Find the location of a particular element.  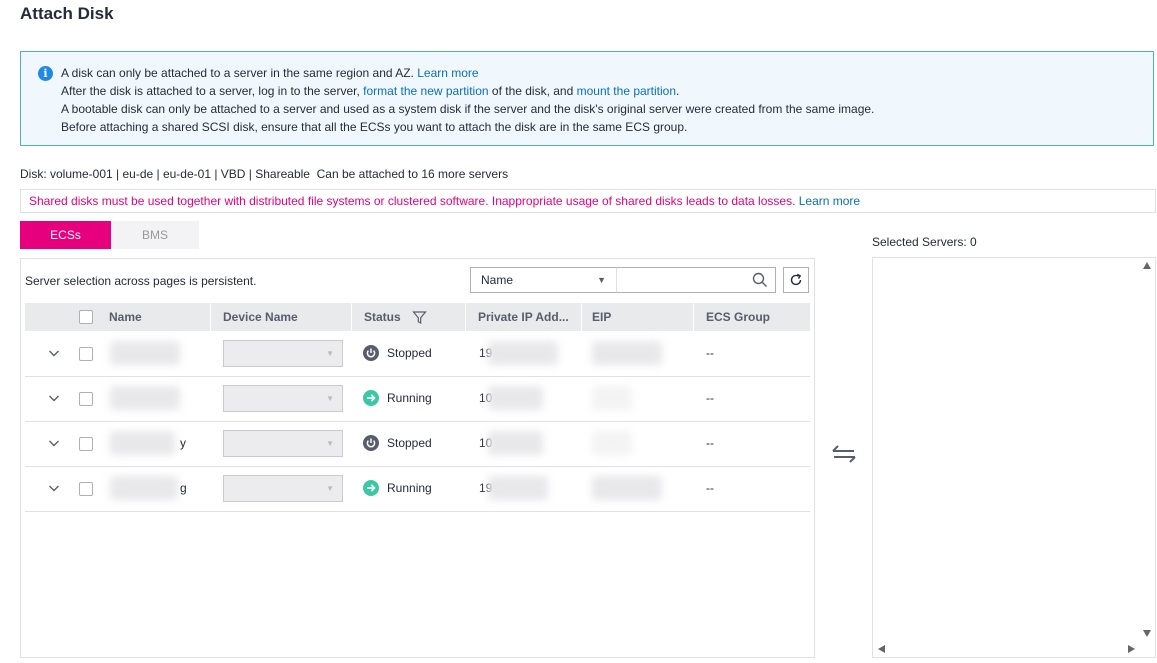

scroll-down-icon is located at coordinates (1147, 633).